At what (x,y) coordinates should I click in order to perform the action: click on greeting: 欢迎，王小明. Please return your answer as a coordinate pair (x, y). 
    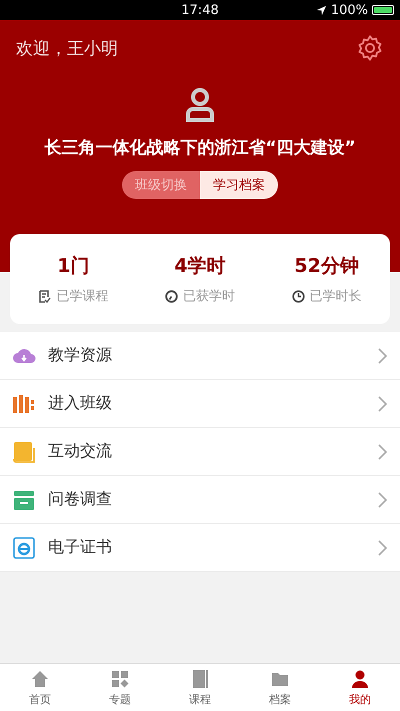
    Looking at the image, I should click on (67, 49).